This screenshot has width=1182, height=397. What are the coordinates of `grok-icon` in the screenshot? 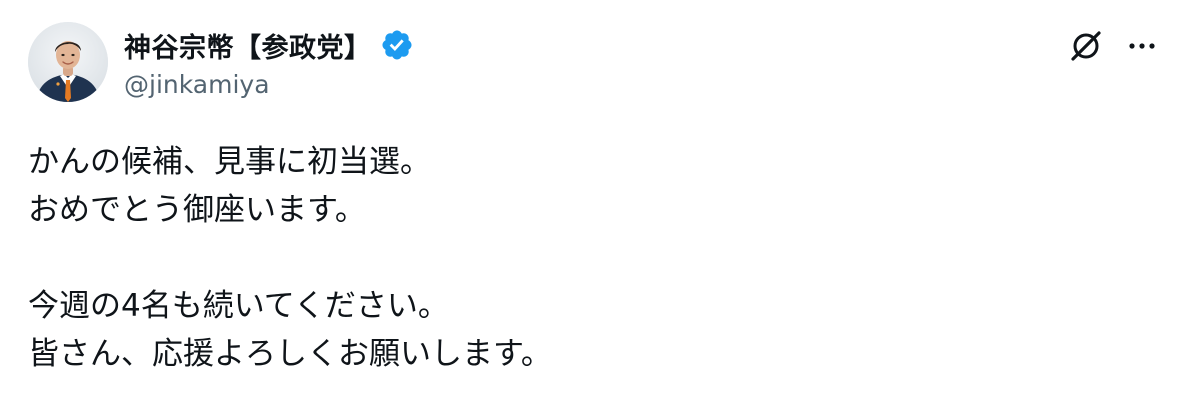 It's located at (1086, 46).